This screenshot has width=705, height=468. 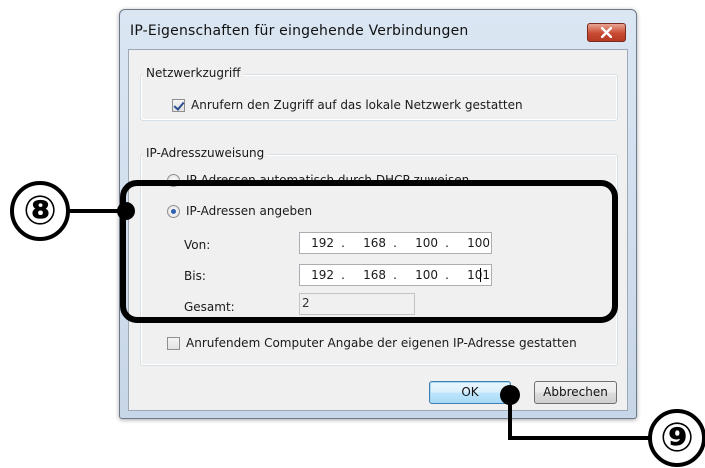 I want to click on step9-connector-line, so click(x=579, y=417).